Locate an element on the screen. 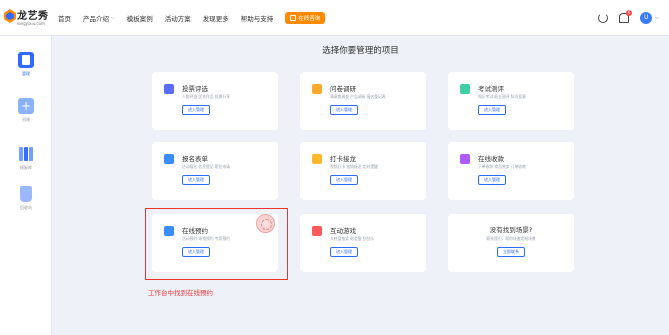 This screenshot has height=335, width=669. clipboard-icon is located at coordinates (317, 89).